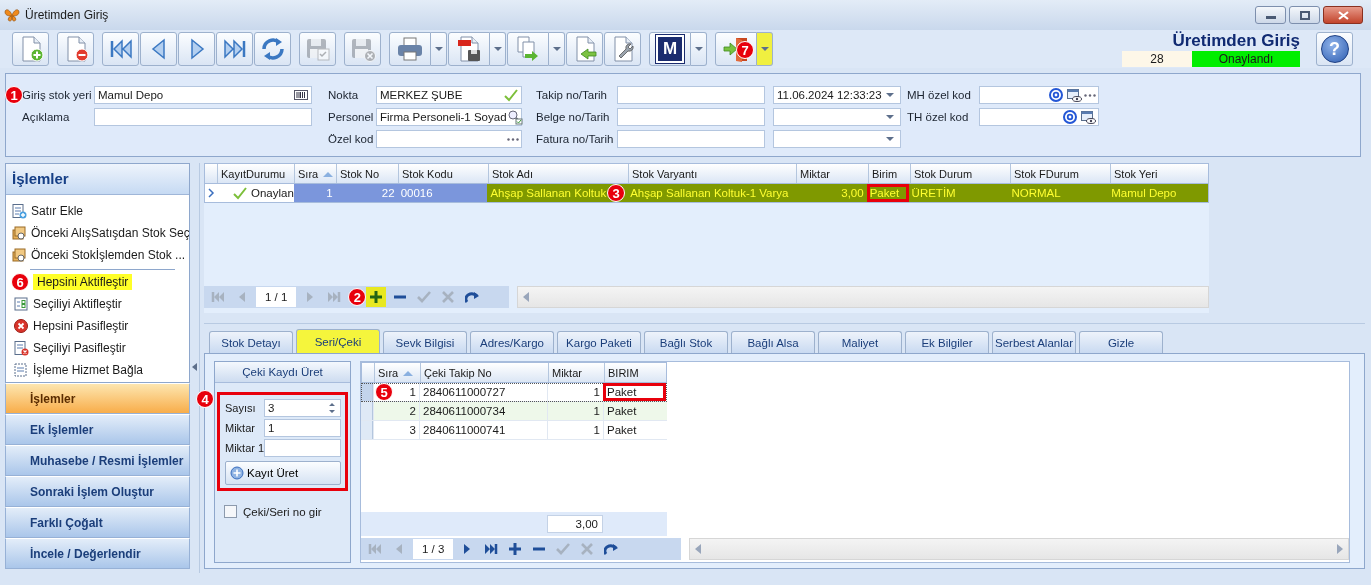  I want to click on field-label: Personel, so click(351, 117).